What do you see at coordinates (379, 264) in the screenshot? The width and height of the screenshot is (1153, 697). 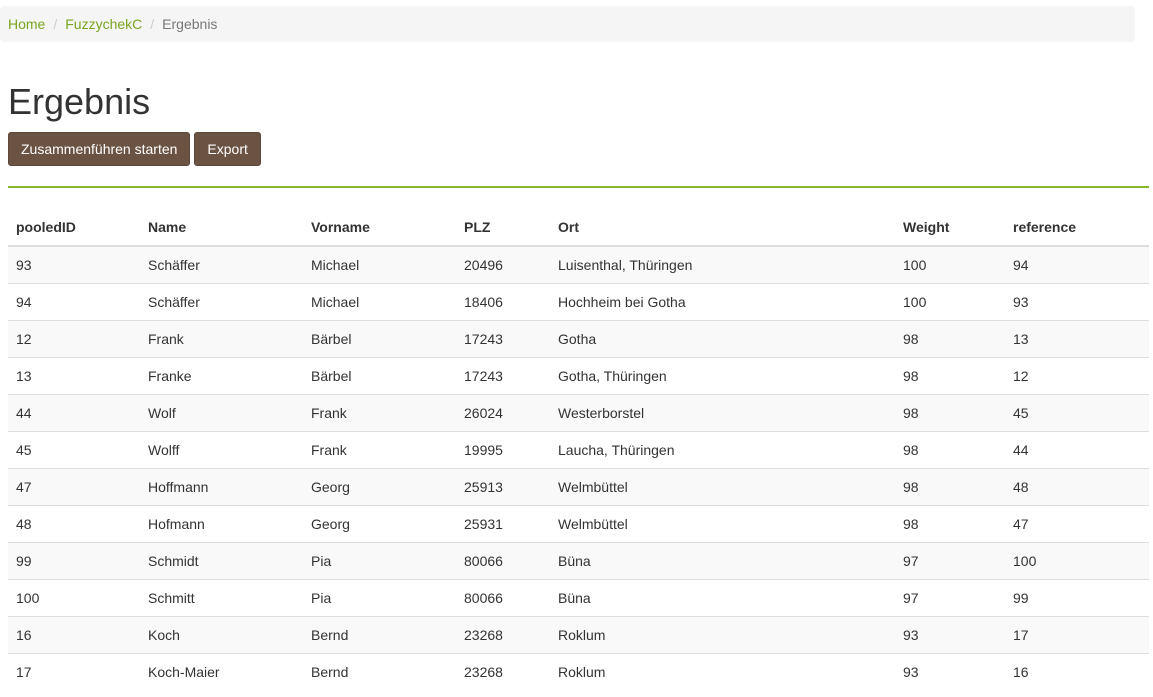 I see `vorname-cell: Michael` at bounding box center [379, 264].